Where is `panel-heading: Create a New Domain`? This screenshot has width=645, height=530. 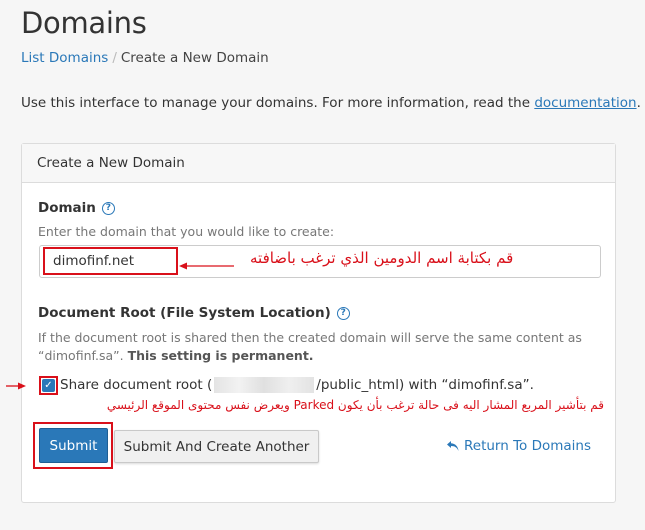 panel-heading: Create a New Domain is located at coordinates (318, 163).